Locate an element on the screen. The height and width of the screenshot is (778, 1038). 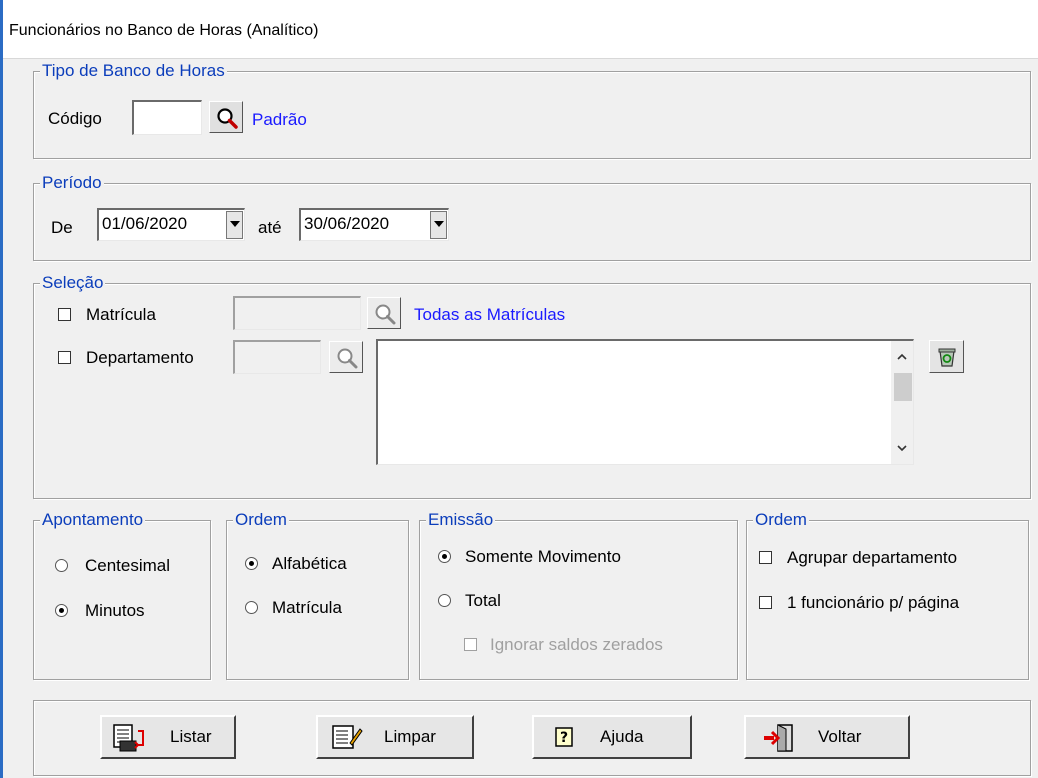
ordem-group: Ordem Alfabética Matrícula is located at coordinates (317, 594).